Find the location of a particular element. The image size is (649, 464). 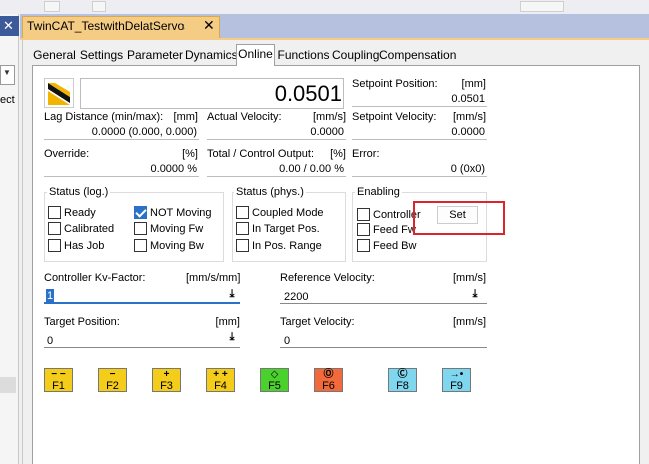

reference-velocity-input is located at coordinates (383, 295).